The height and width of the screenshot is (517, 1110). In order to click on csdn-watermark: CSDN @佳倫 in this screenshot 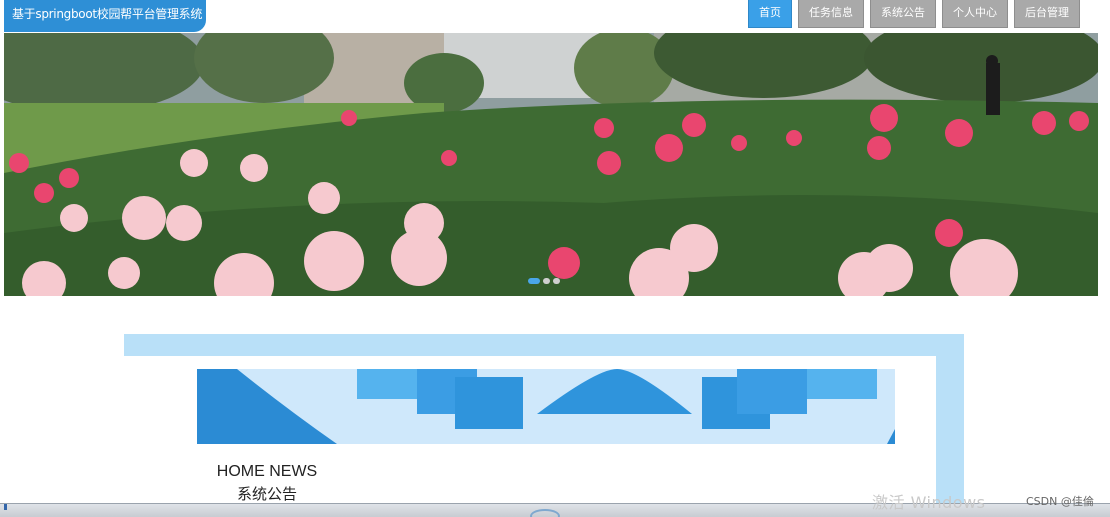, I will do `click(1060, 501)`.